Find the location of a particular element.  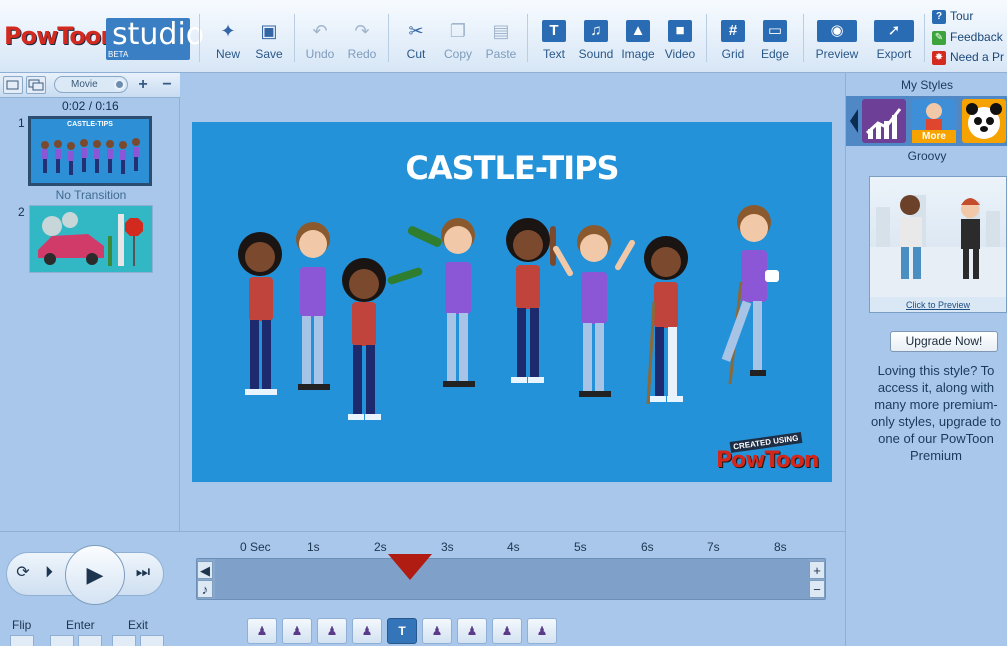

text-button: T Text is located at coordinates (554, 43).